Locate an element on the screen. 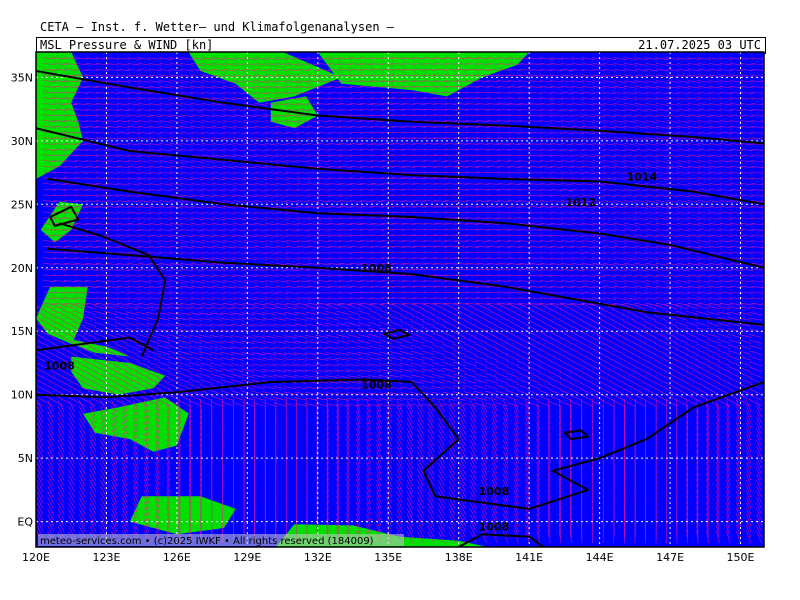 The height and width of the screenshot is (600, 800). lat-tick-label: EQ is located at coordinates (25, 522).